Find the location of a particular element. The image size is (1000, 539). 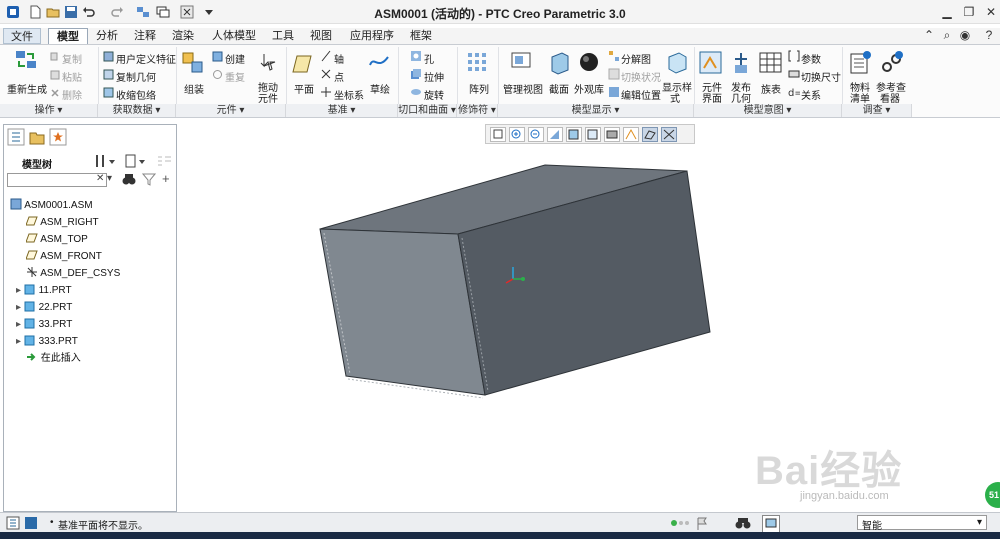

extrude-button: 拉伸 is located at coordinates (434, 76).